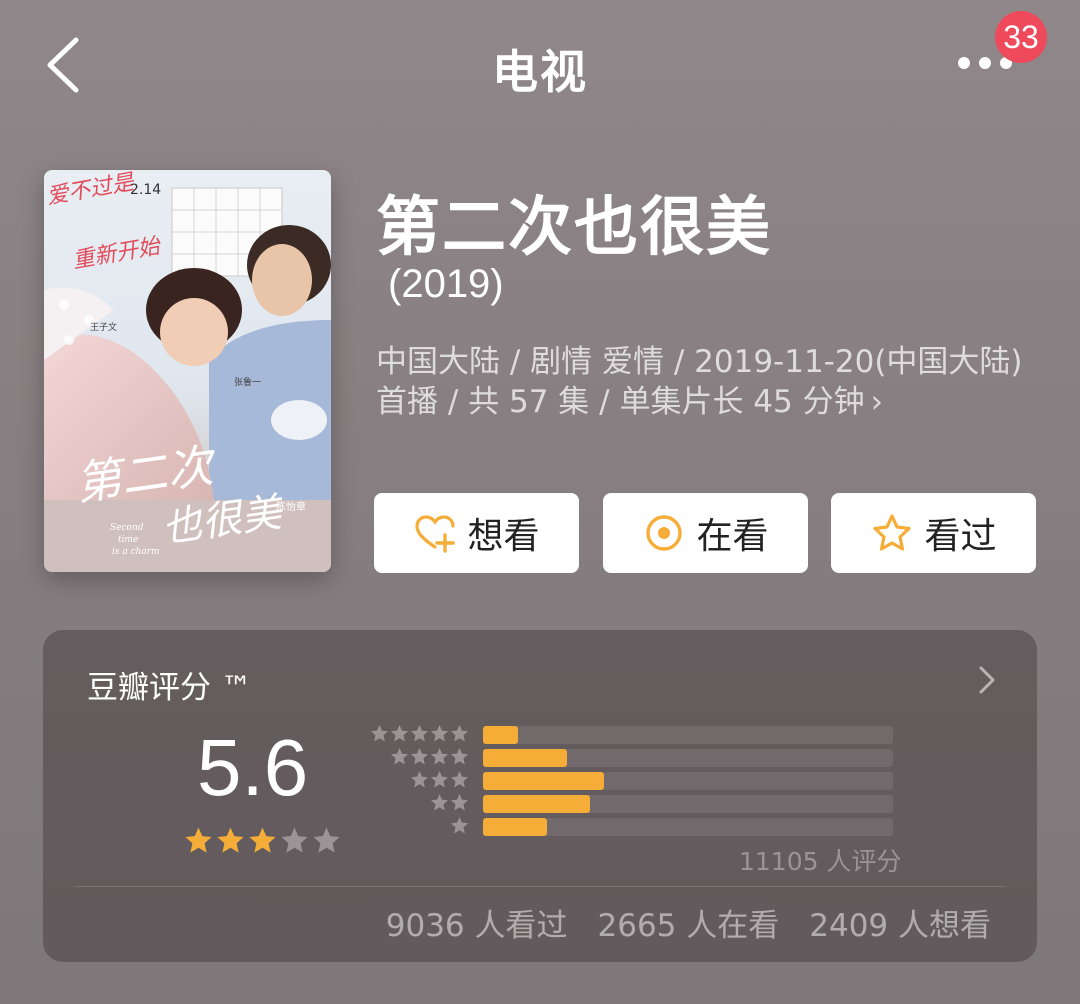 This screenshot has height=1004, width=1080. I want to click on vote-count: 11105 人评分, so click(820, 861).